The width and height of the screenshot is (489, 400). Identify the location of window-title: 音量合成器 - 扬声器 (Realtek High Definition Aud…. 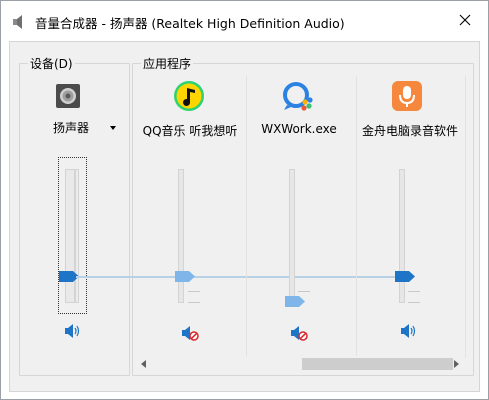
(190, 23).